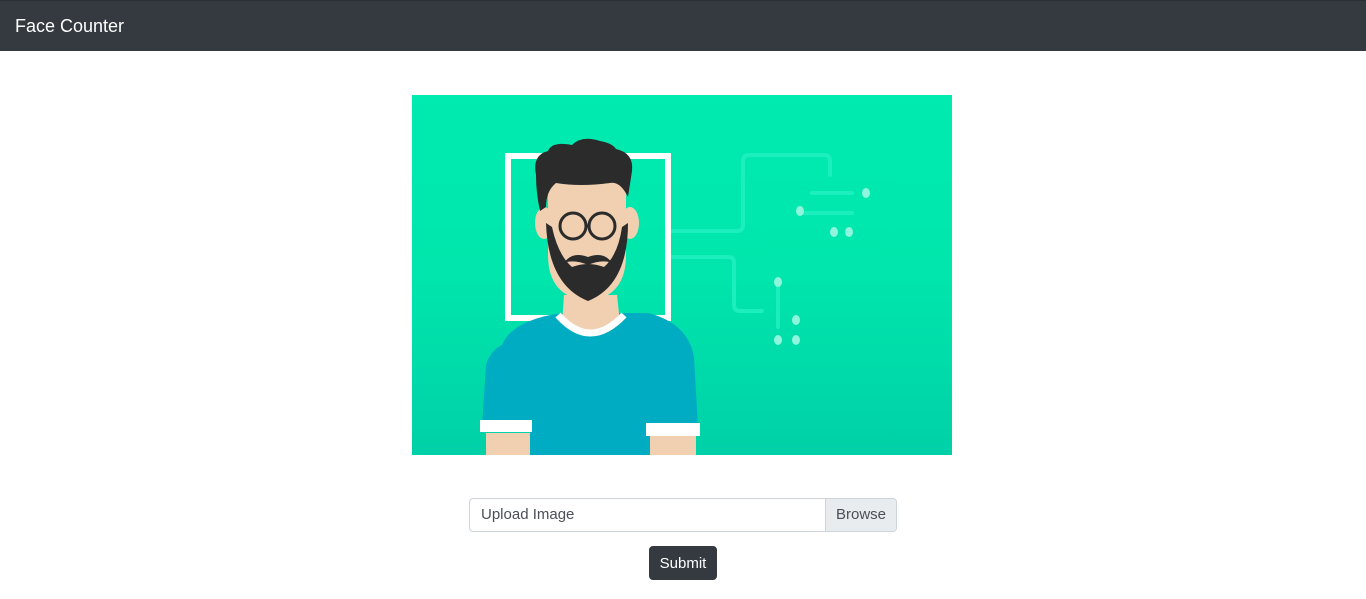 Image resolution: width=1366 pixels, height=599 pixels. Describe the element at coordinates (860, 515) in the screenshot. I see `browse-button: Browse` at that location.